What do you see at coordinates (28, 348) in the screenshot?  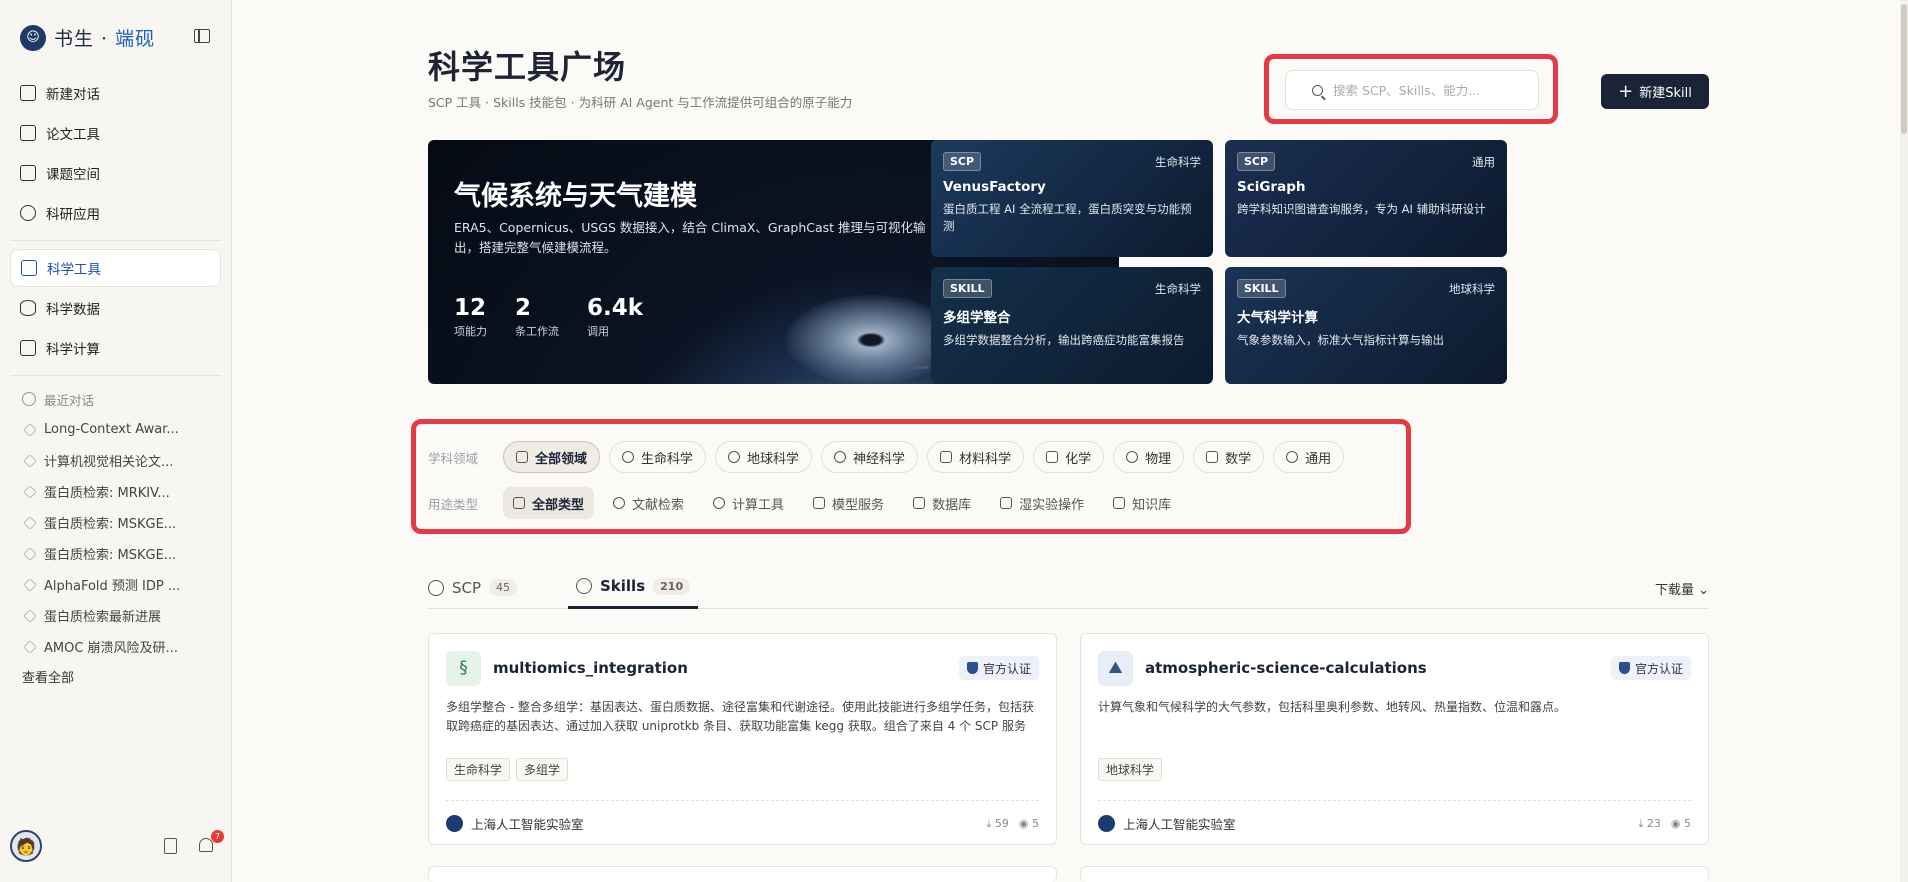 I see `monitor-icon` at bounding box center [28, 348].